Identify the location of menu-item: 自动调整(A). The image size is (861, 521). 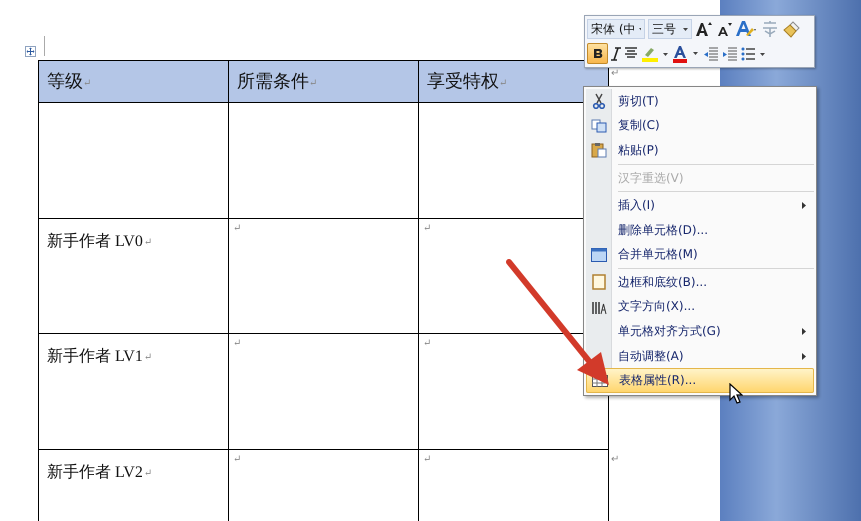
(700, 356).